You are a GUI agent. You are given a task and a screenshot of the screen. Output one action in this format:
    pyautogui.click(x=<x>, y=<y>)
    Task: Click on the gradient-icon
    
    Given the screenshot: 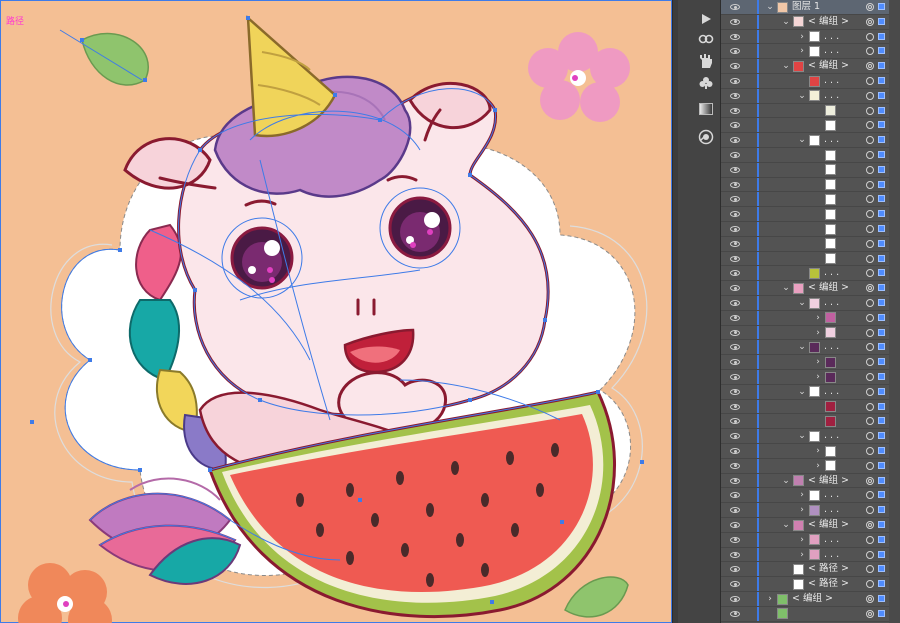 What is the action you would take?
    pyautogui.click(x=706, y=109)
    